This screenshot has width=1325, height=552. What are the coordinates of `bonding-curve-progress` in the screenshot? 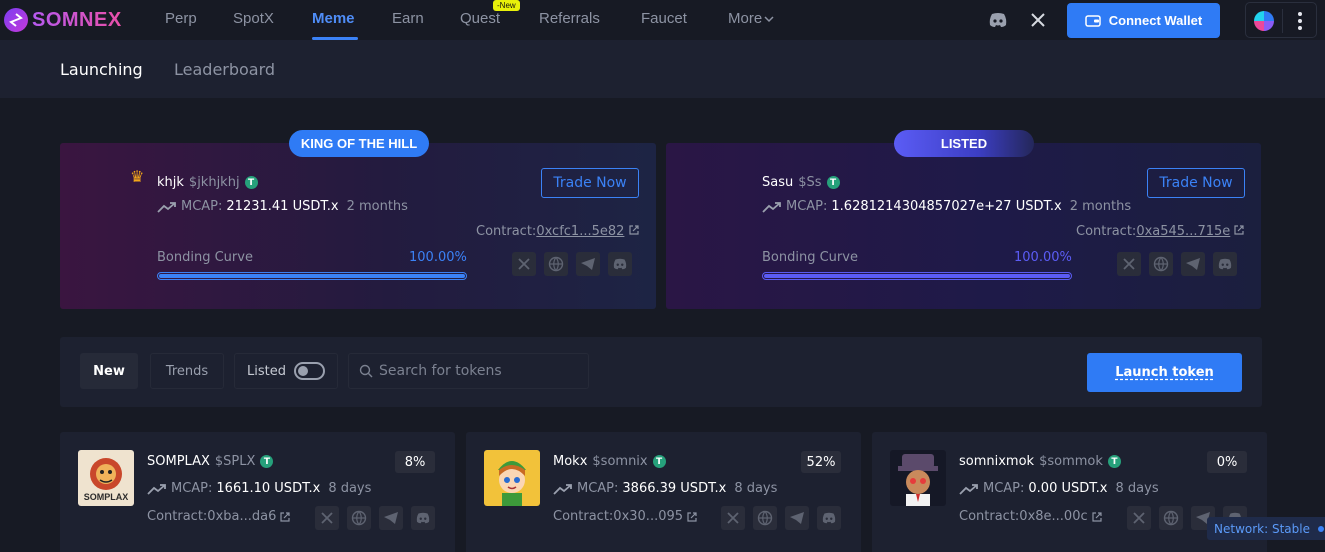 It's located at (312, 276).